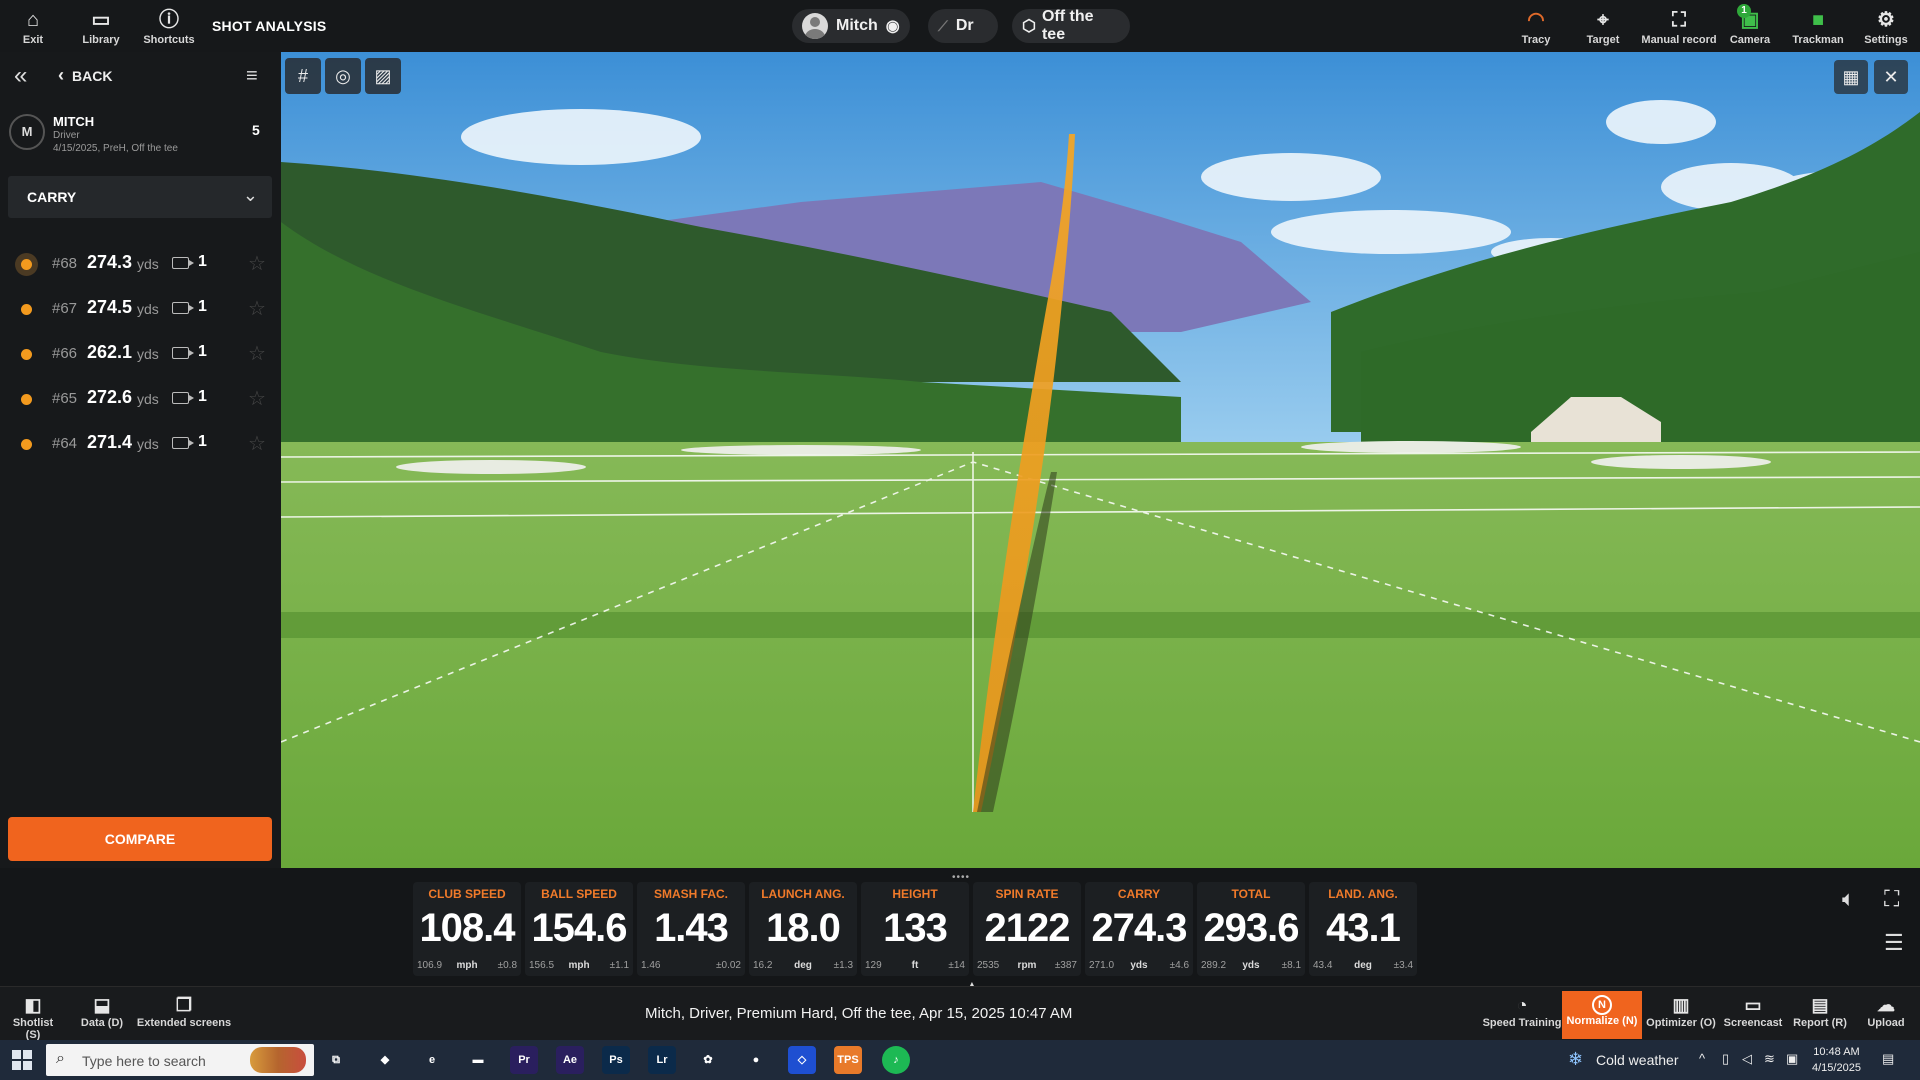 The width and height of the screenshot is (1920, 1080). Describe the element at coordinates (303, 76) in the screenshot. I see `grid-toggle-button: #` at that location.